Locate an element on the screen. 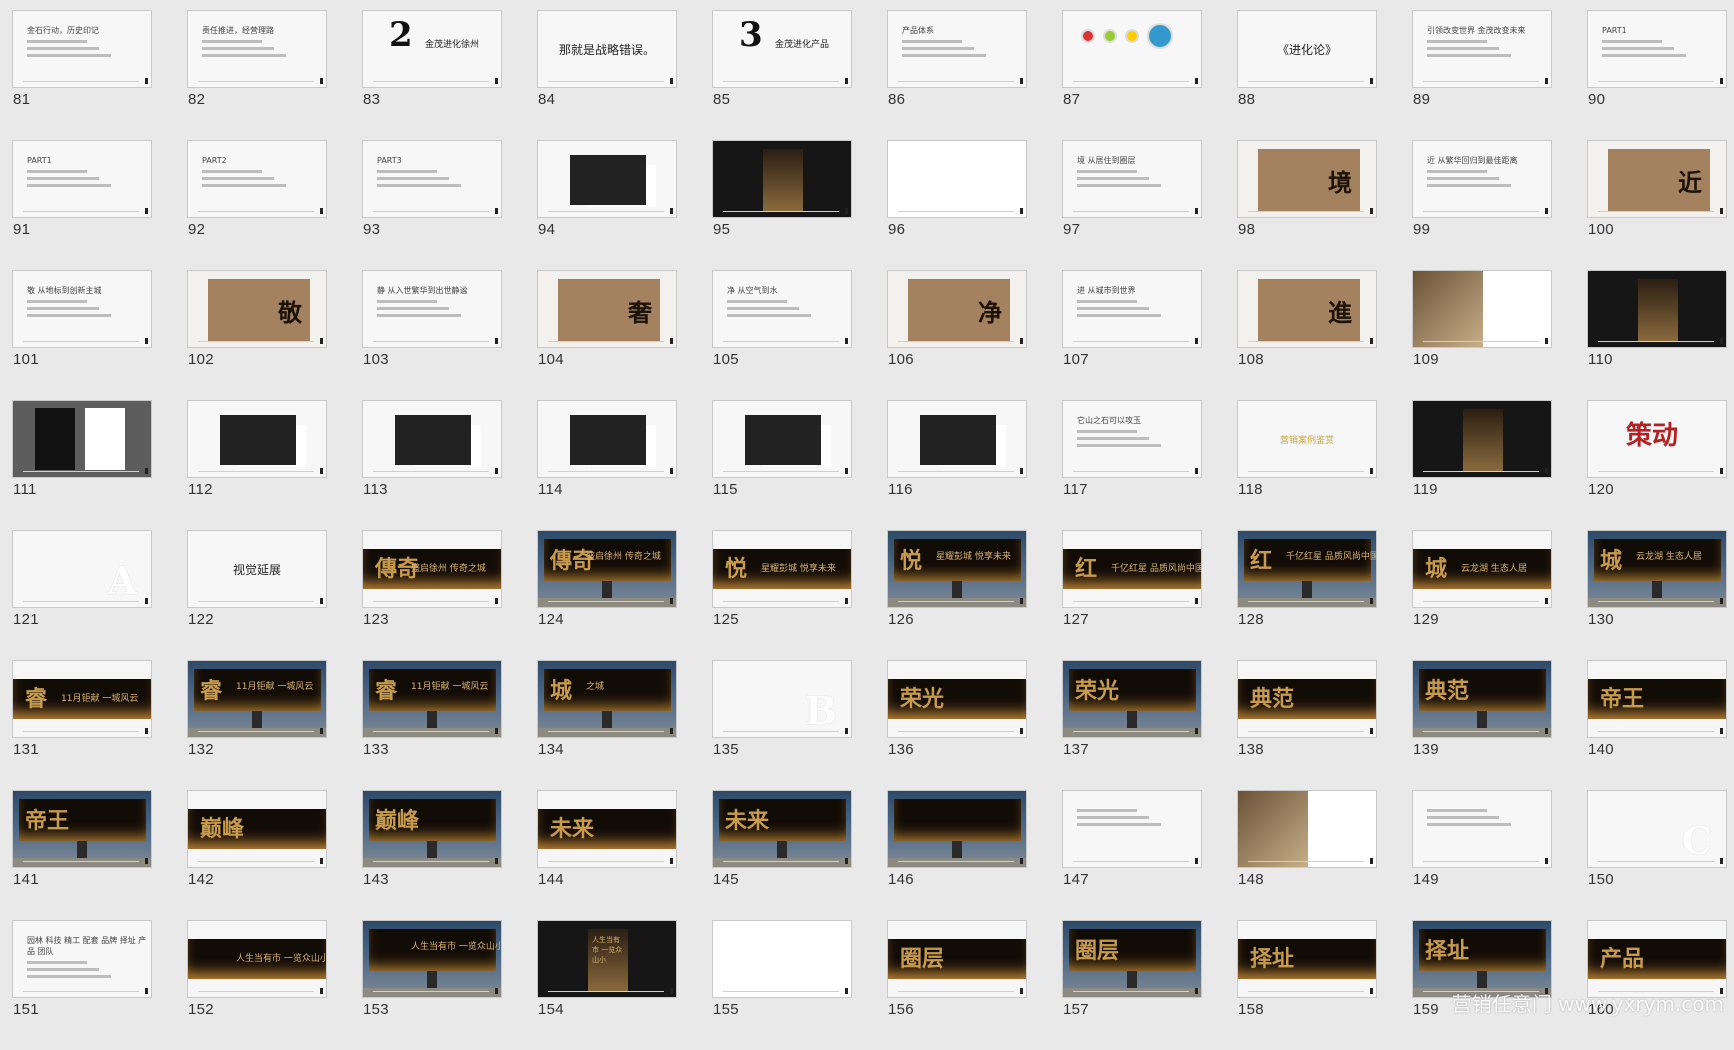  slide-thumbnail-84: 那就是战略错误。 84 is located at coordinates (607, 75).